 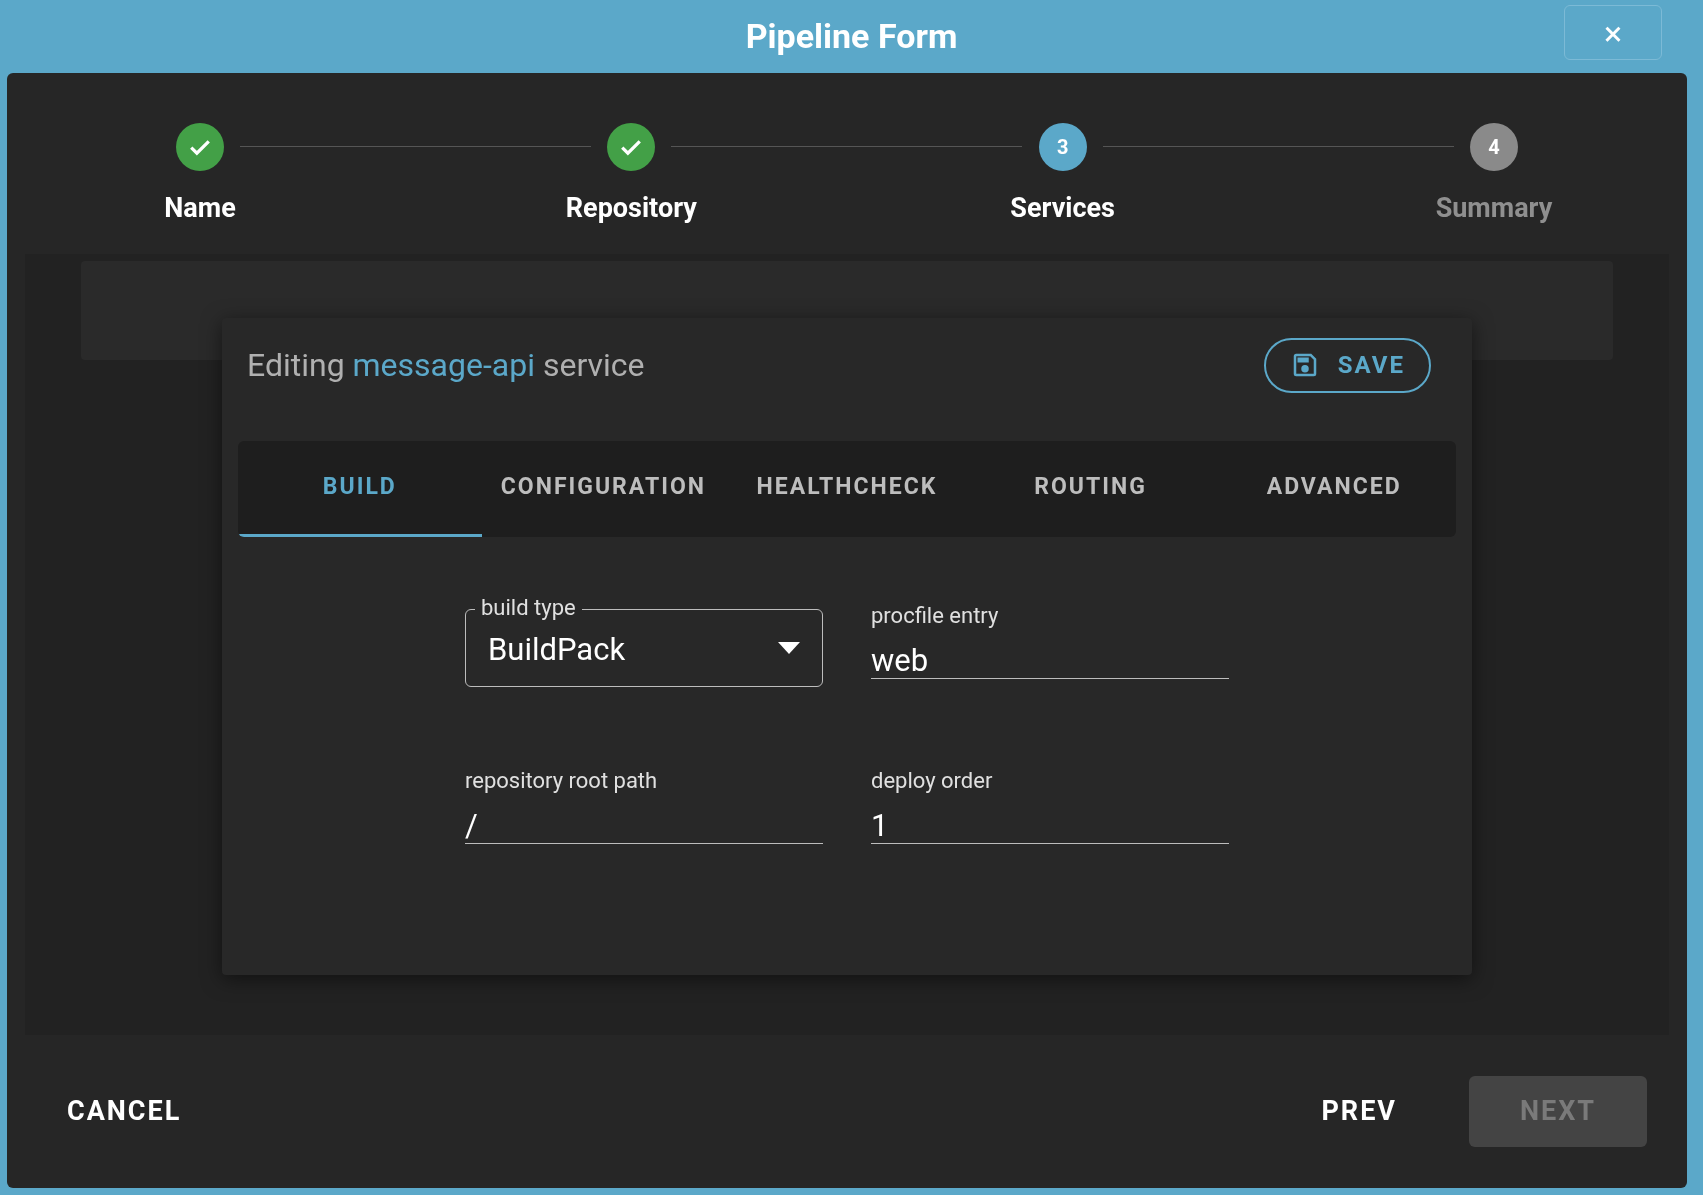 What do you see at coordinates (644, 804) in the screenshot?
I see `text-field: repository root path /` at bounding box center [644, 804].